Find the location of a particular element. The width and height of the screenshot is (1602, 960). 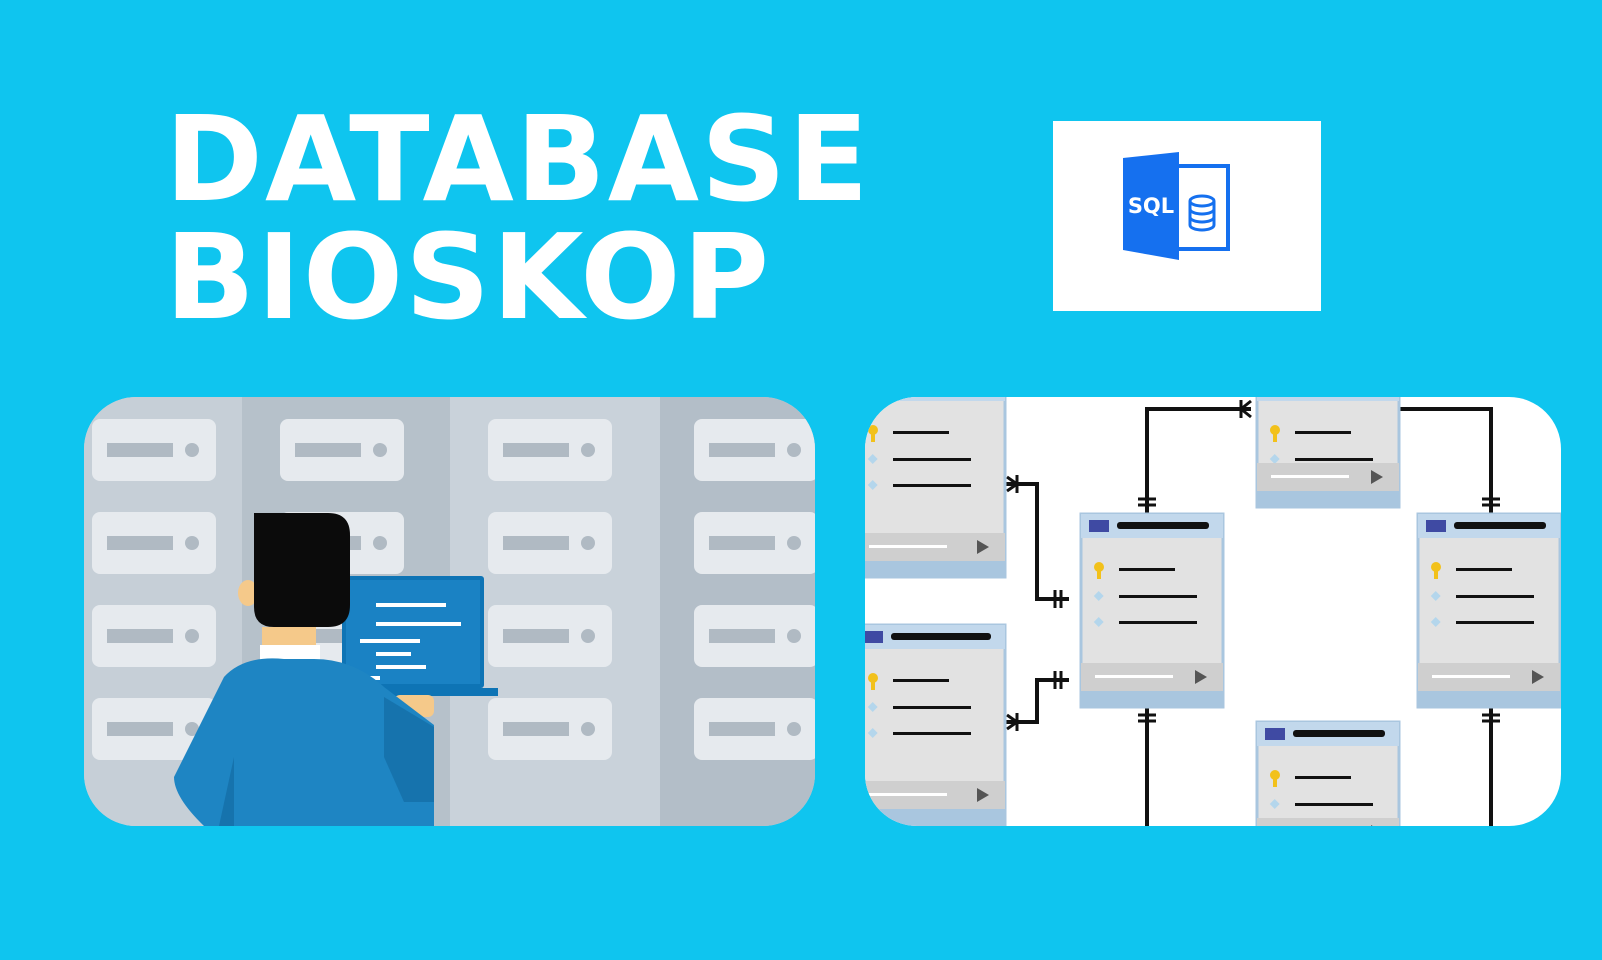

page-title: DATABASE BIOSKOP is located at coordinates (518, 218).